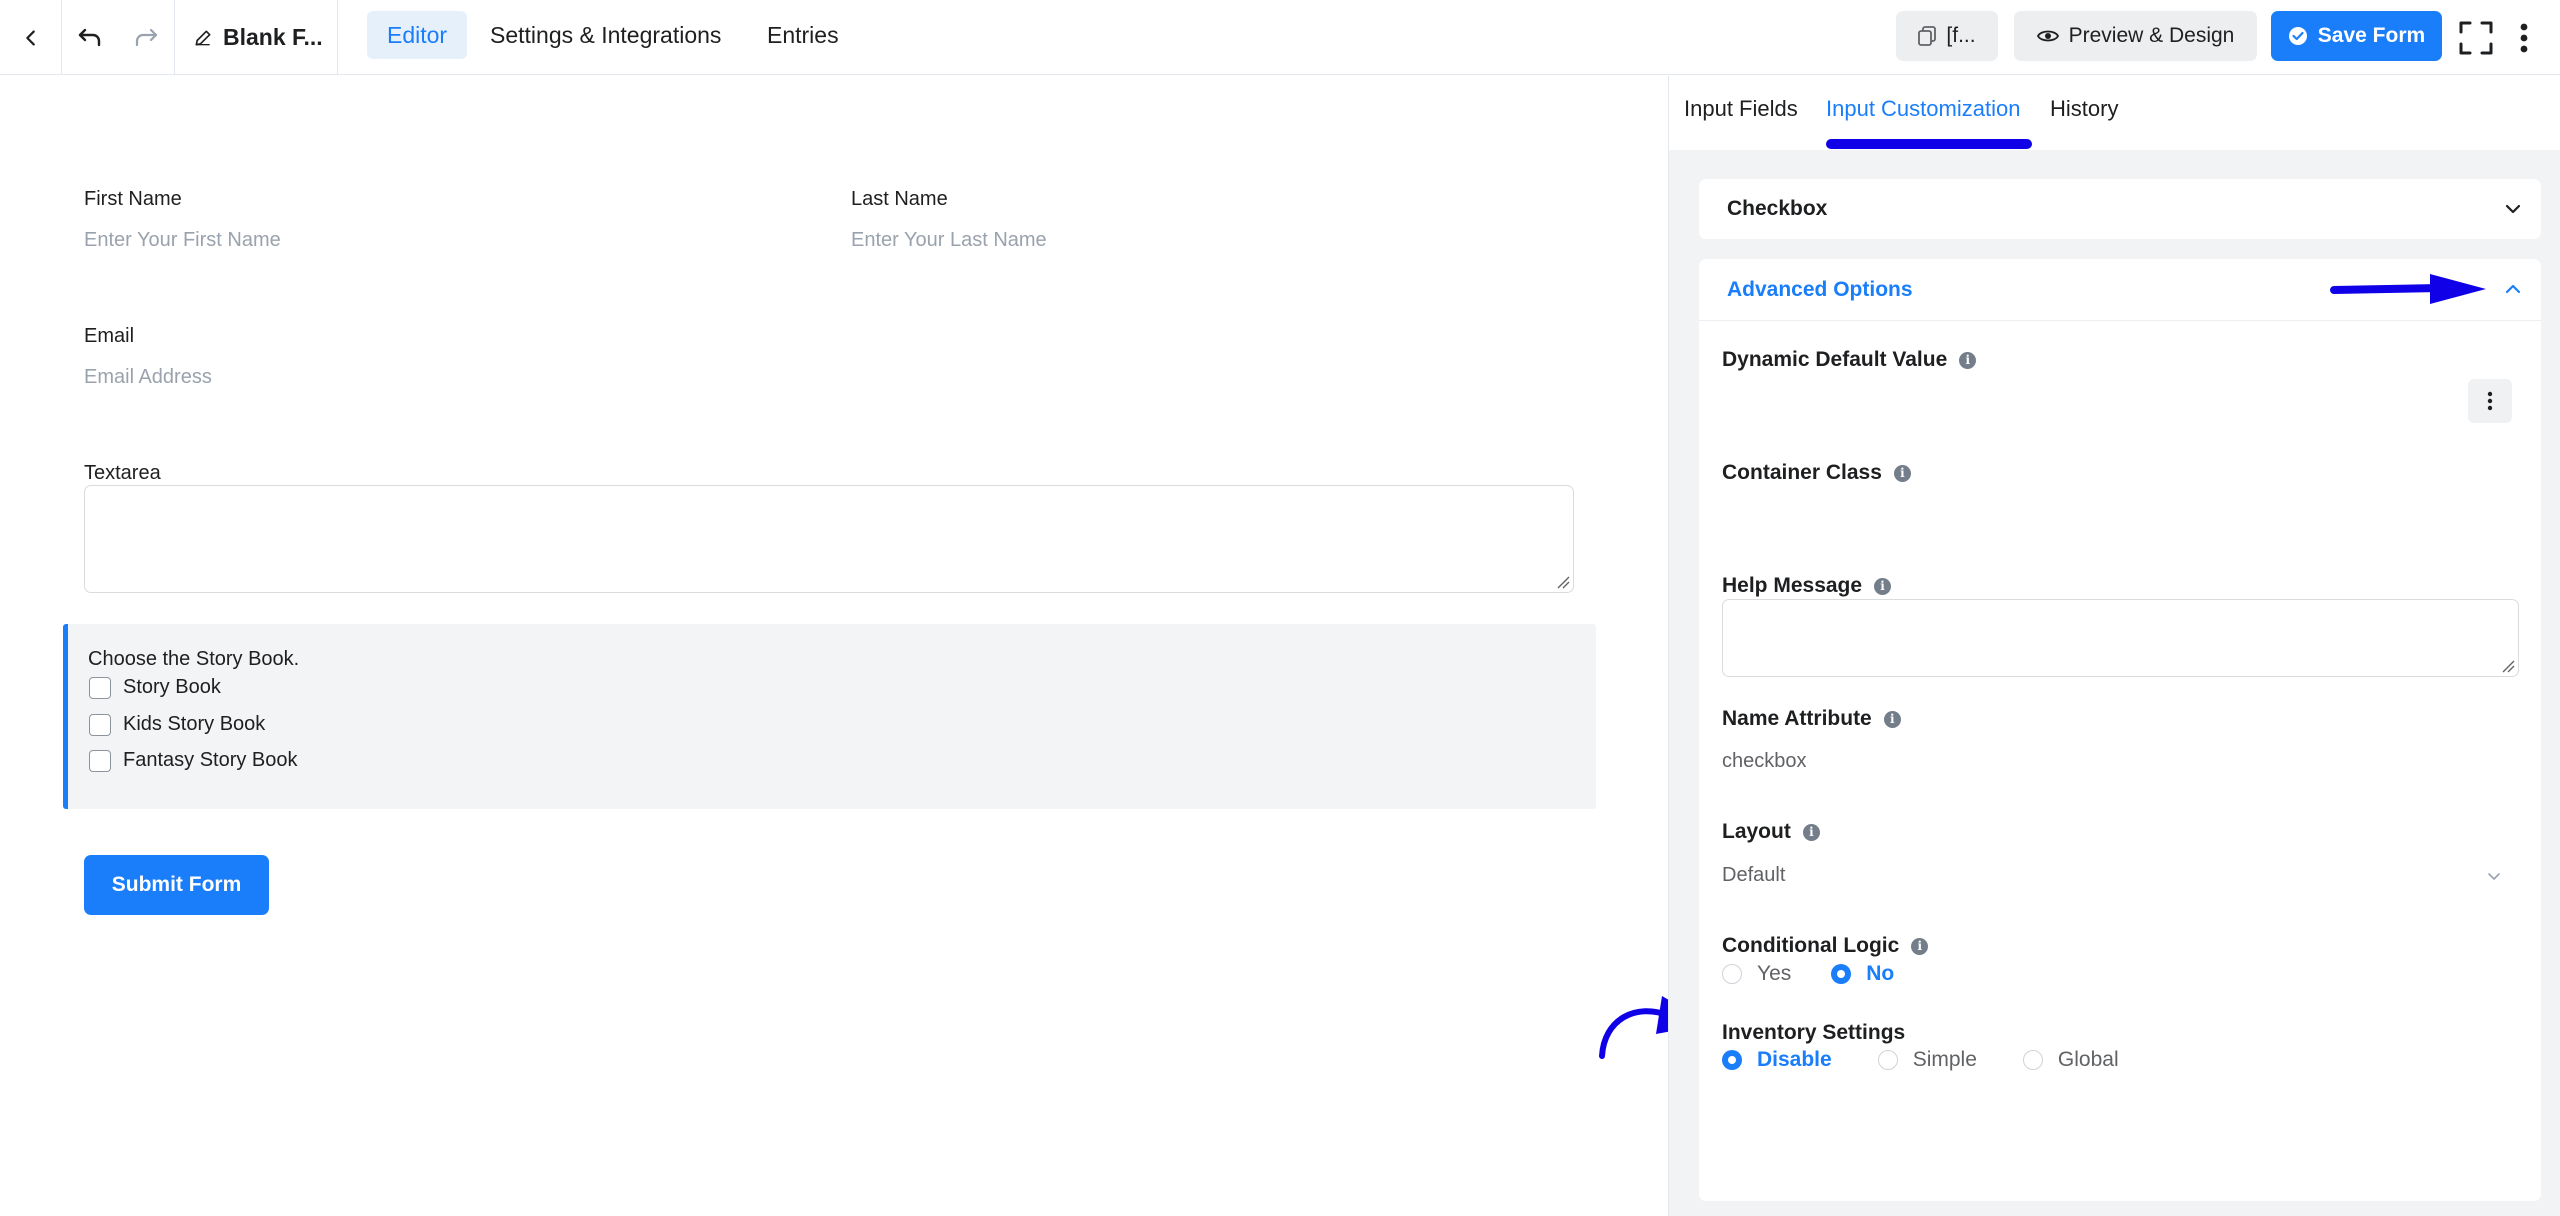 The image size is (2560, 1216). Describe the element at coordinates (829, 539) in the screenshot. I see `textarea-input` at that location.